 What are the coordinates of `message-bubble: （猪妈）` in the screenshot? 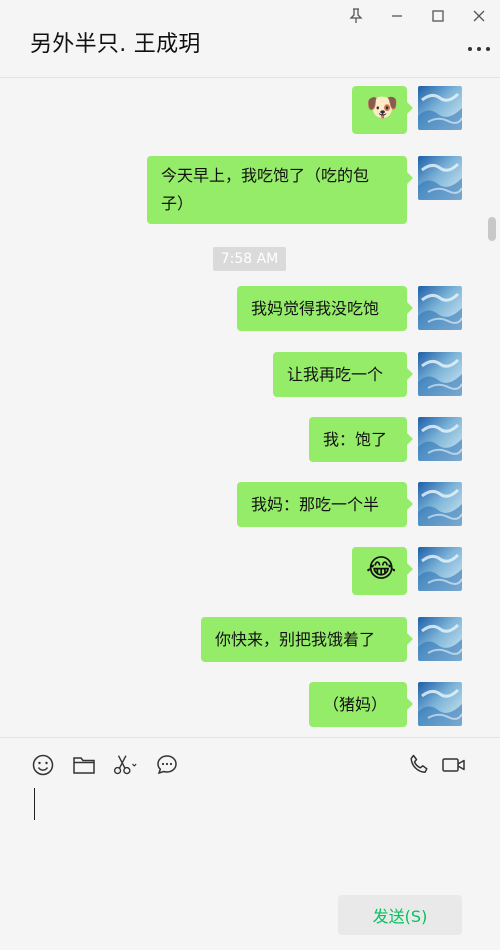 It's located at (361, 704).